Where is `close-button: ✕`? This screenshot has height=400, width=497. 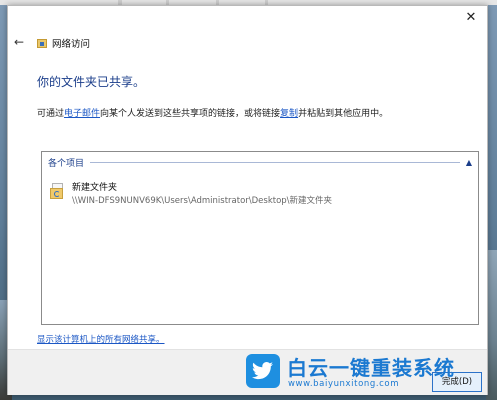
close-button: ✕ is located at coordinates (471, 18).